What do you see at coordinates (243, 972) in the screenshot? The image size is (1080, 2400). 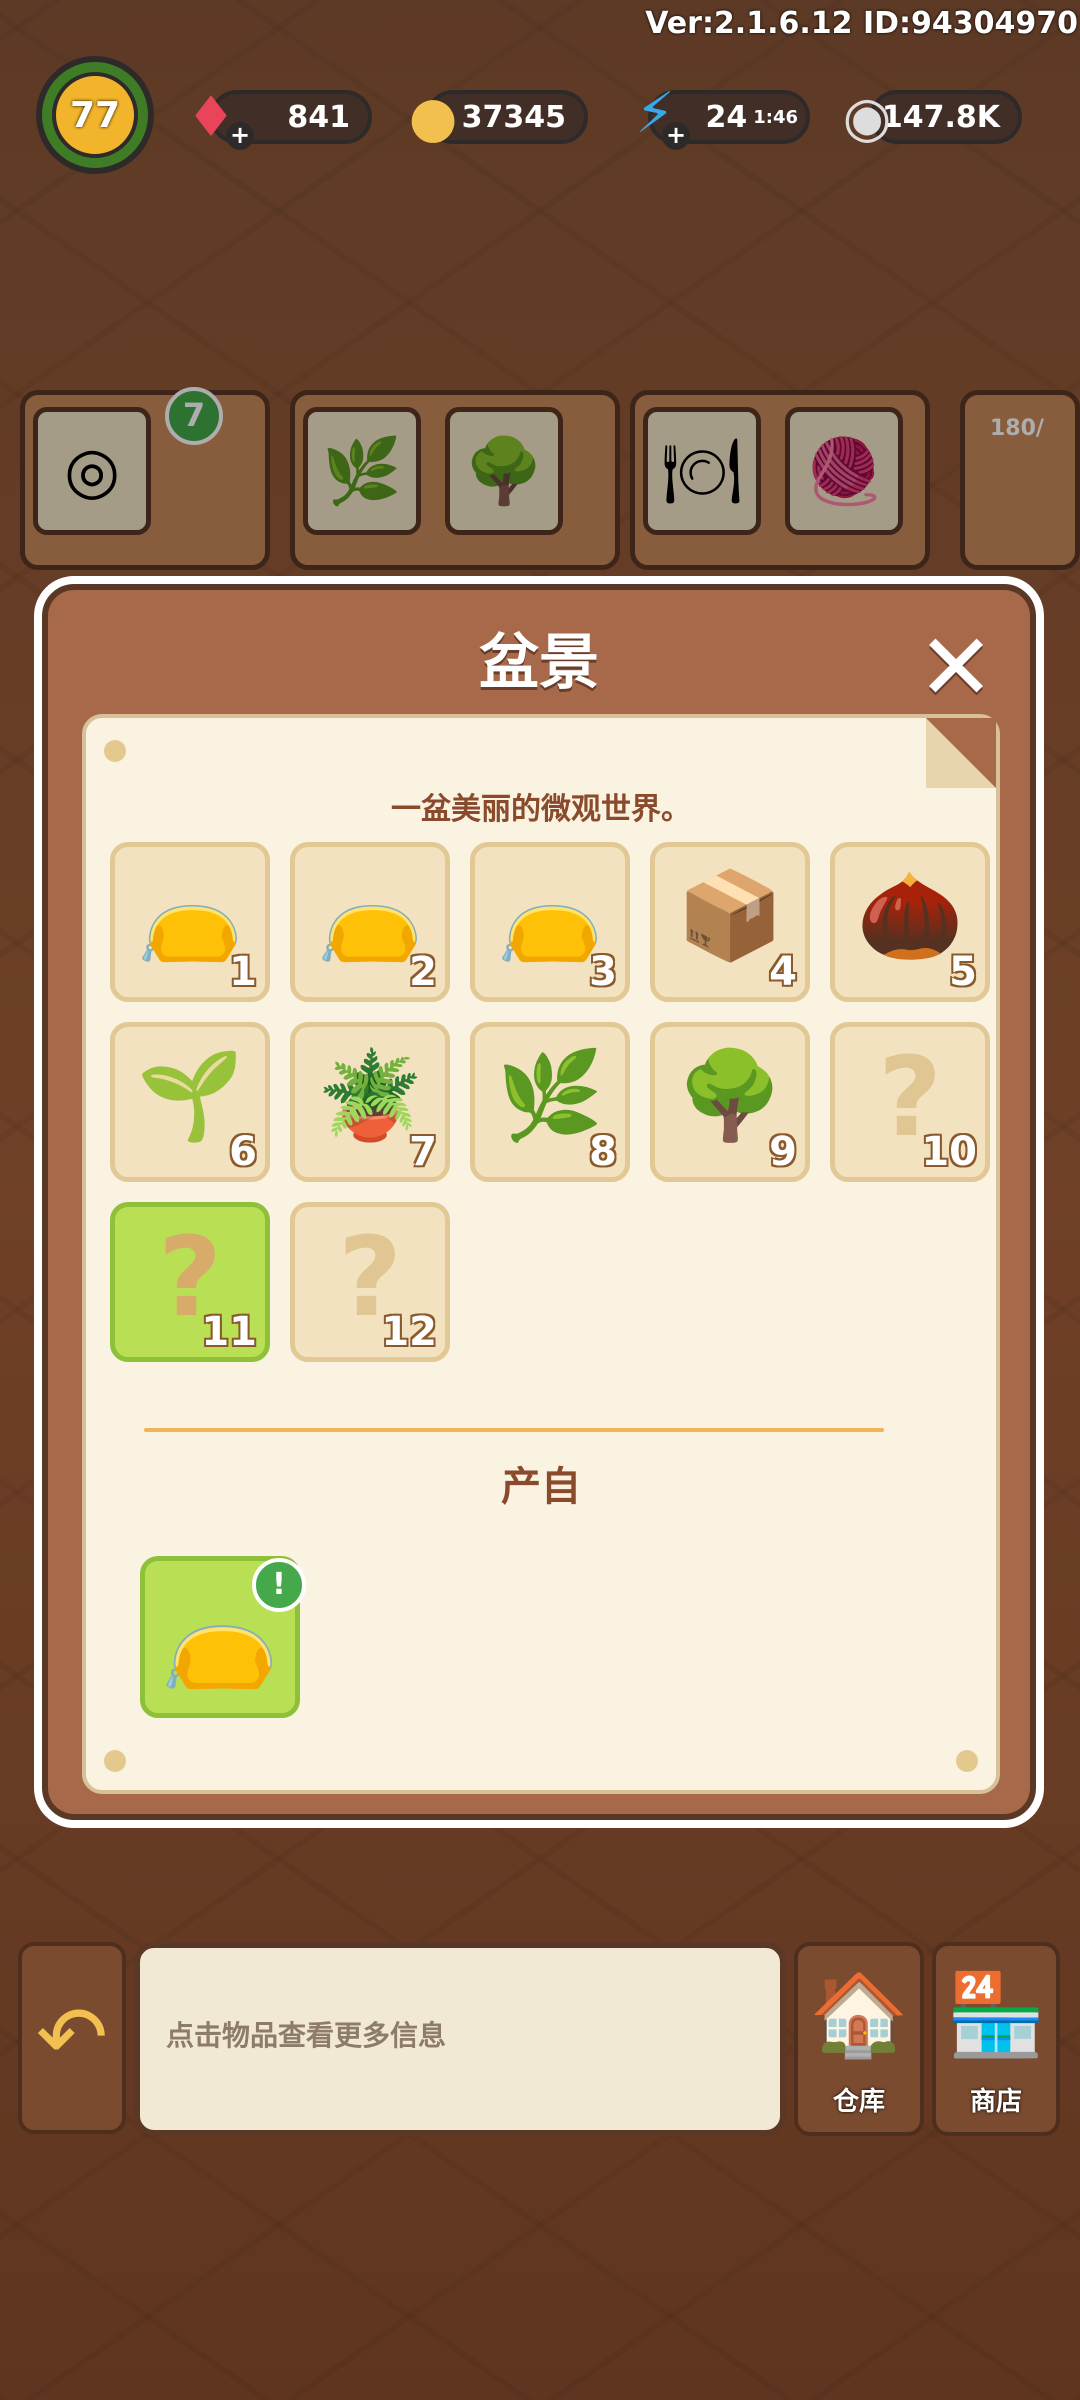 I see `item-level-number: 1` at bounding box center [243, 972].